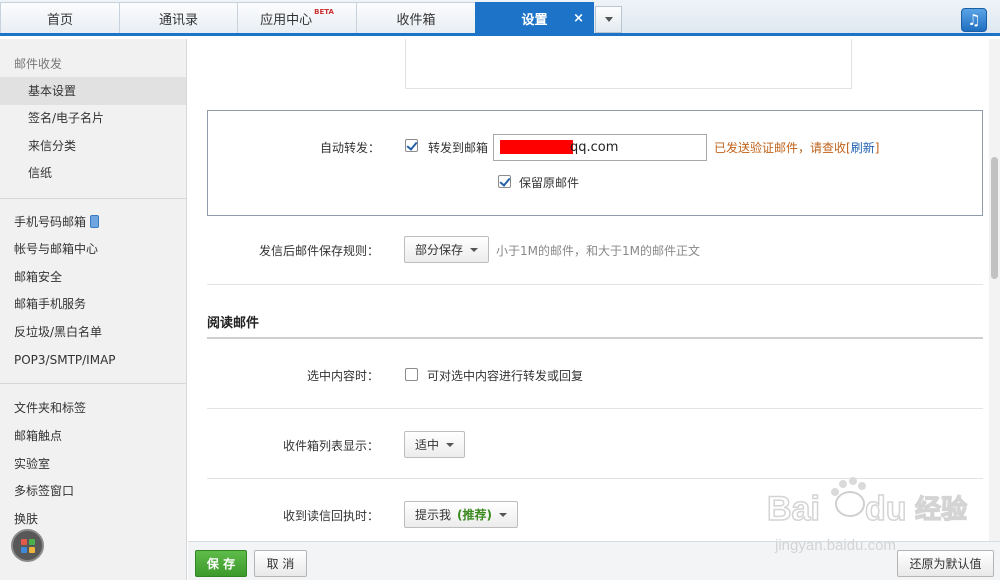  Describe the element at coordinates (93, 118) in the screenshot. I see `sidebar-item-signature: 签名/电子名片` at that location.